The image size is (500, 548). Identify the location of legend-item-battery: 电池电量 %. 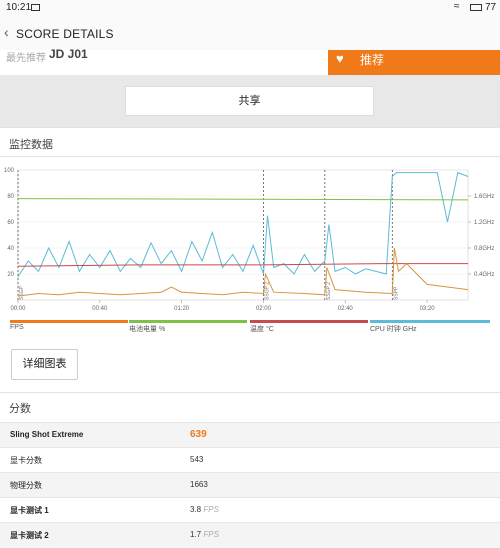
(188, 326).